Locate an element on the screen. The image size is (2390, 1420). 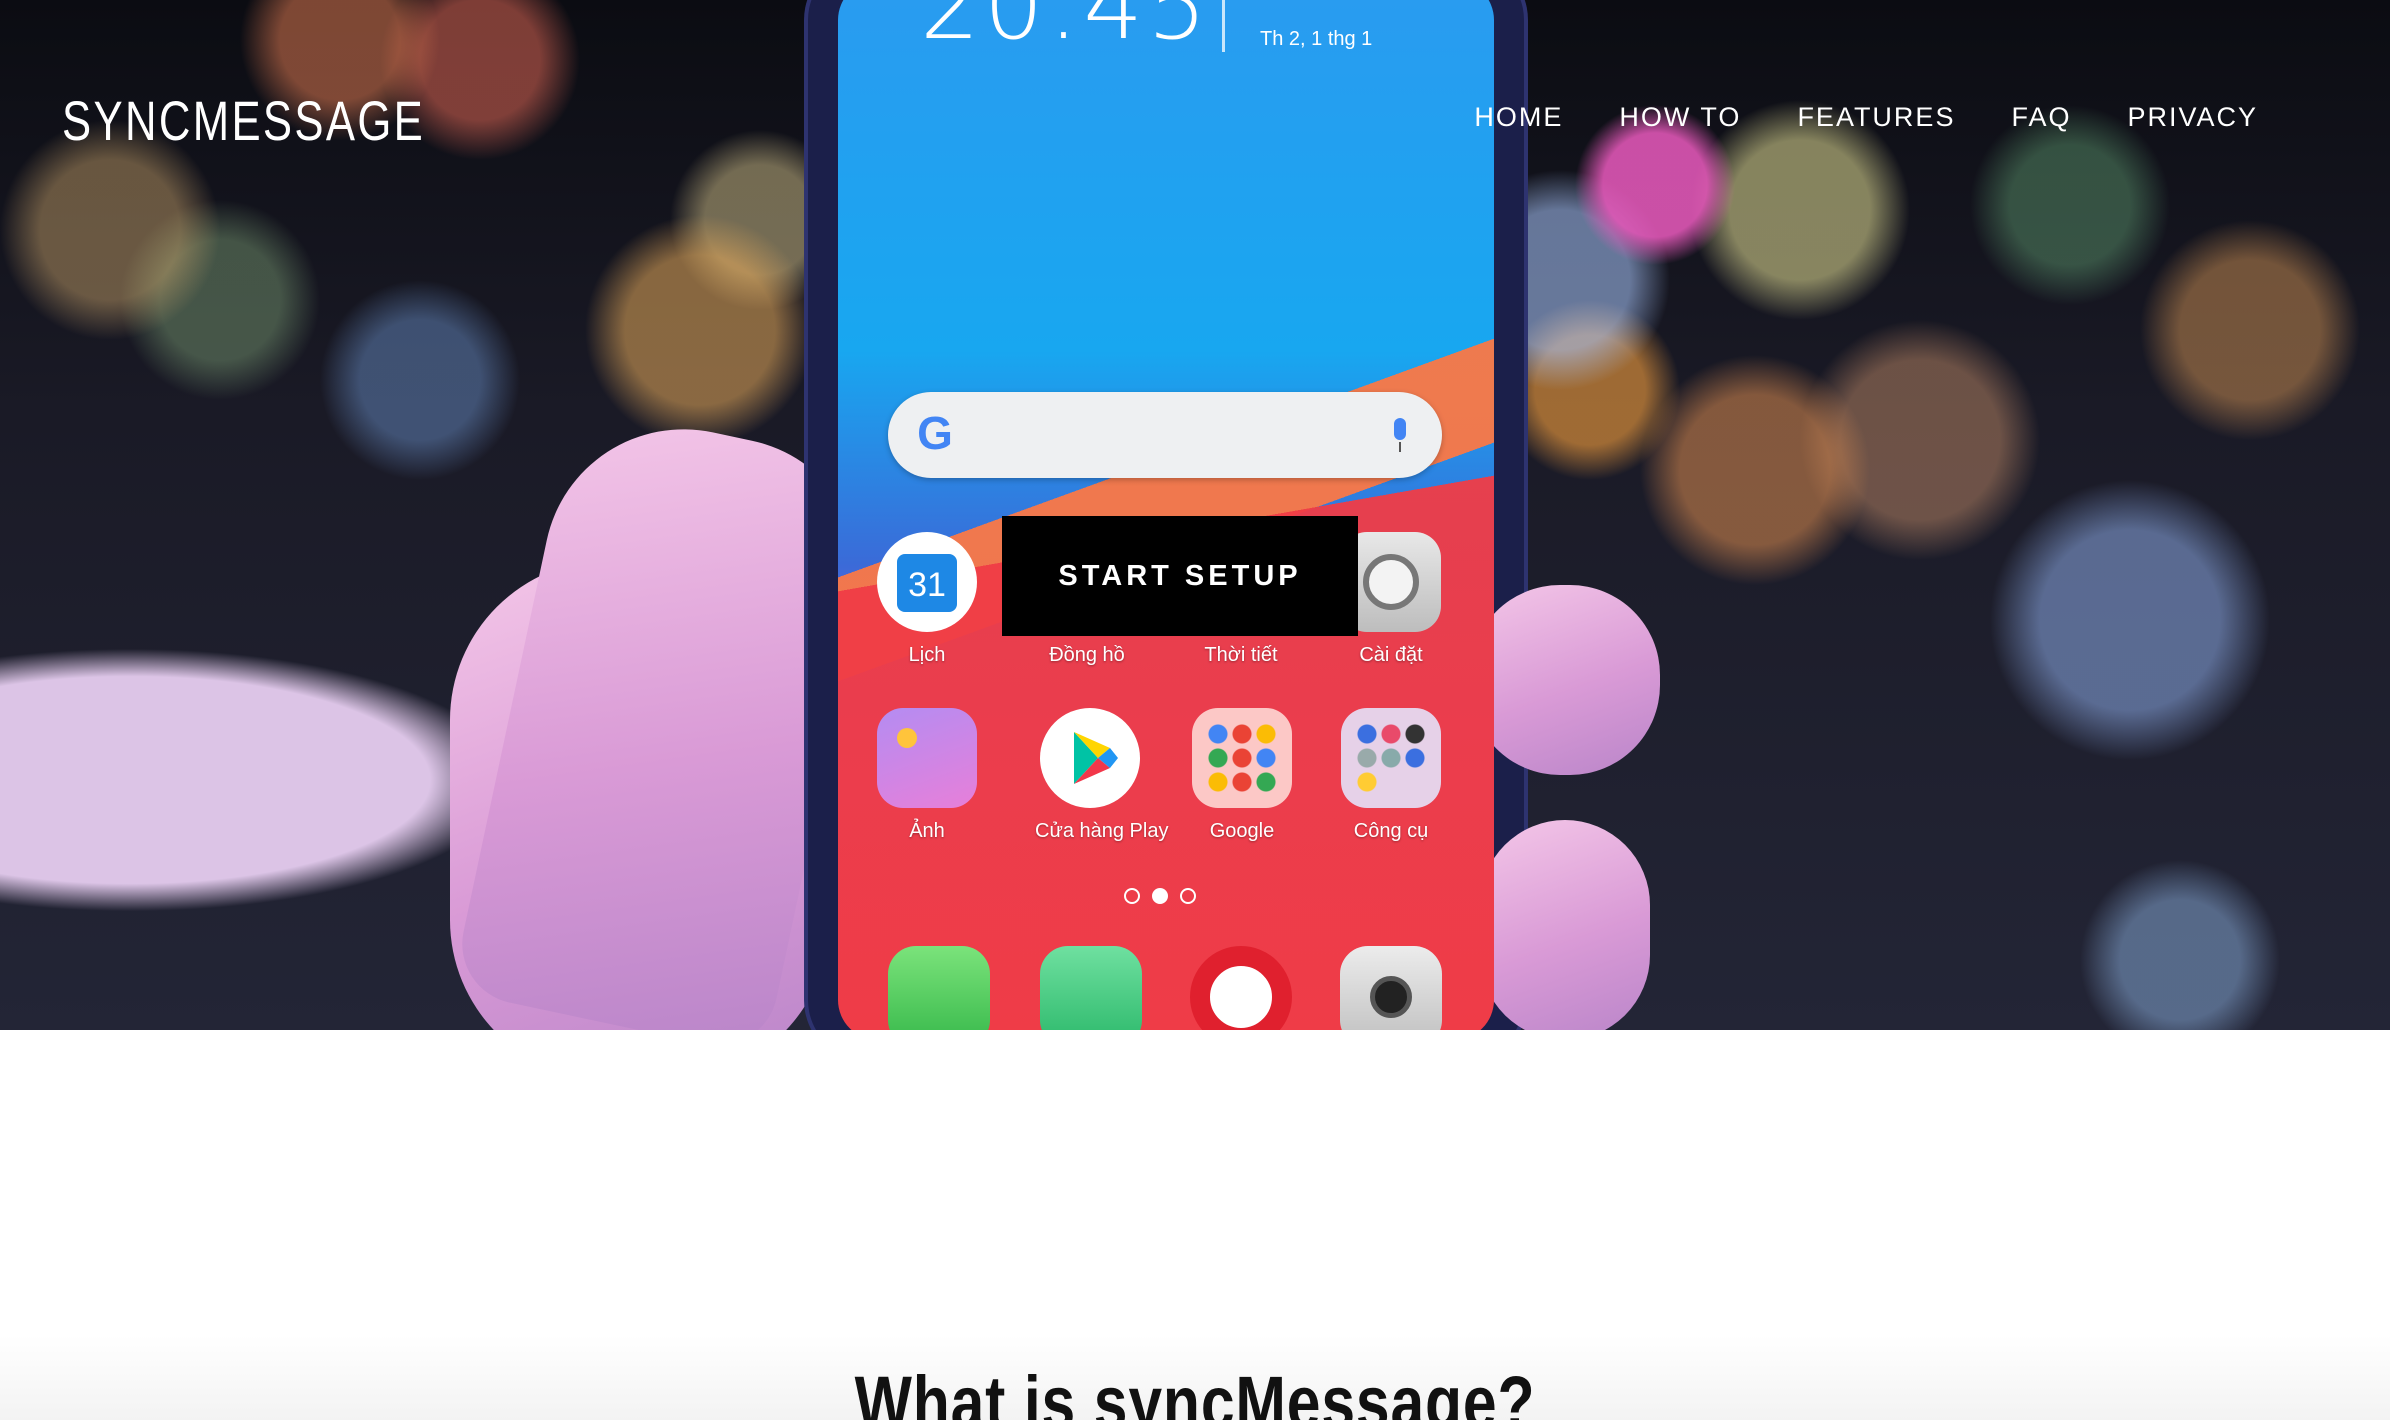
play-store-icon is located at coordinates (1090, 758).